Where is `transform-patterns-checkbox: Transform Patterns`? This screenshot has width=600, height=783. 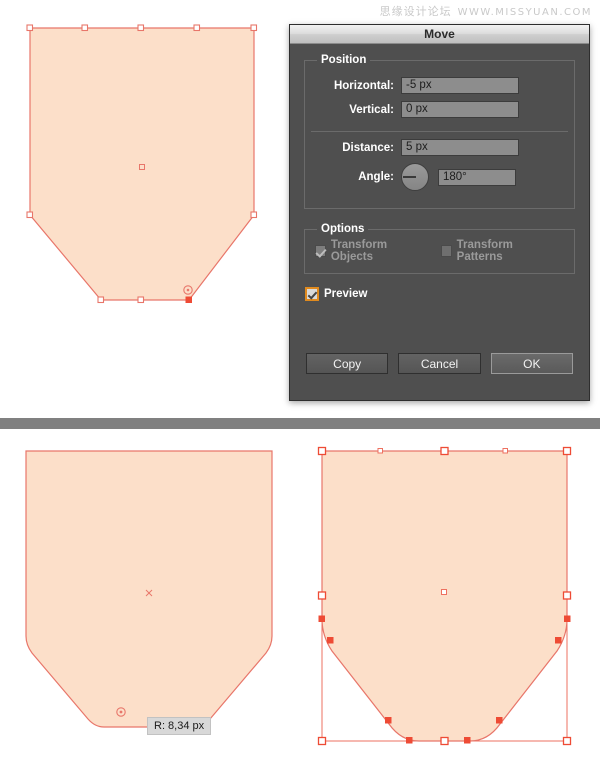
transform-patterns-checkbox: Transform Patterns is located at coordinates (495, 251).